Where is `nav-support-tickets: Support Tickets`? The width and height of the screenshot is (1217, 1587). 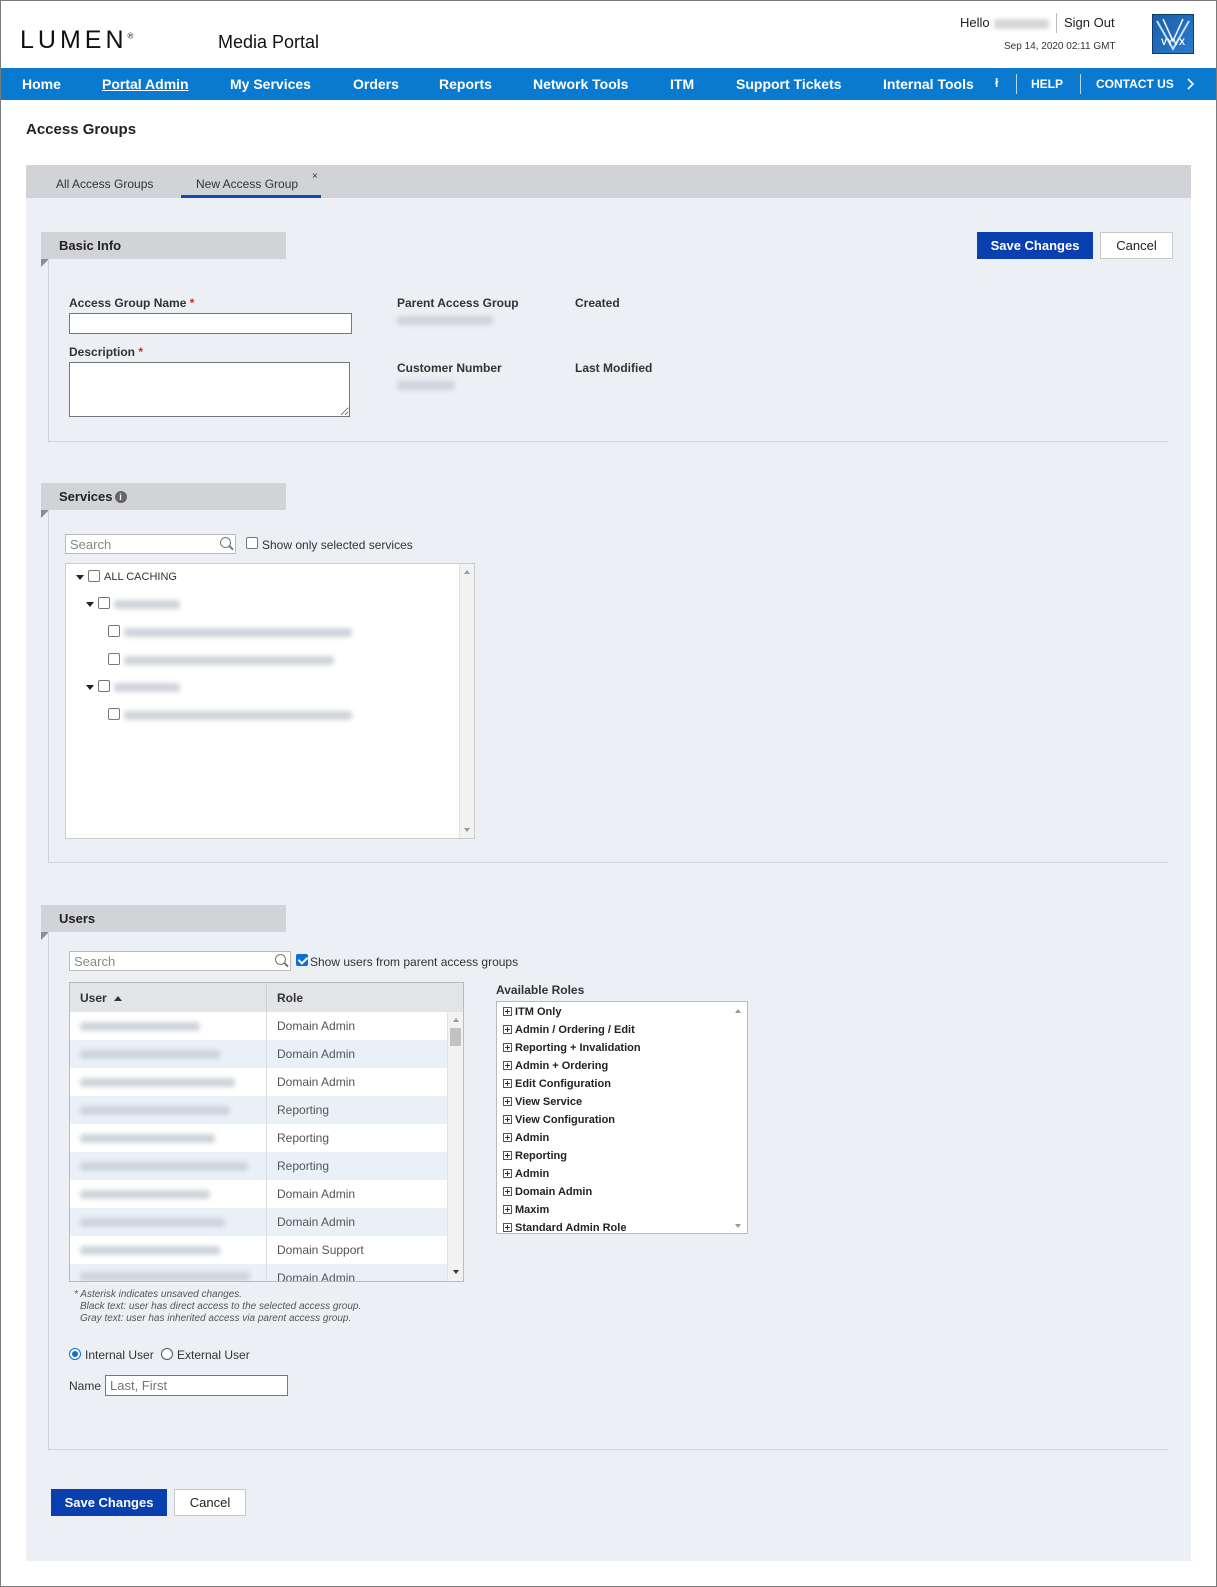
nav-support-tickets: Support Tickets is located at coordinates (789, 84).